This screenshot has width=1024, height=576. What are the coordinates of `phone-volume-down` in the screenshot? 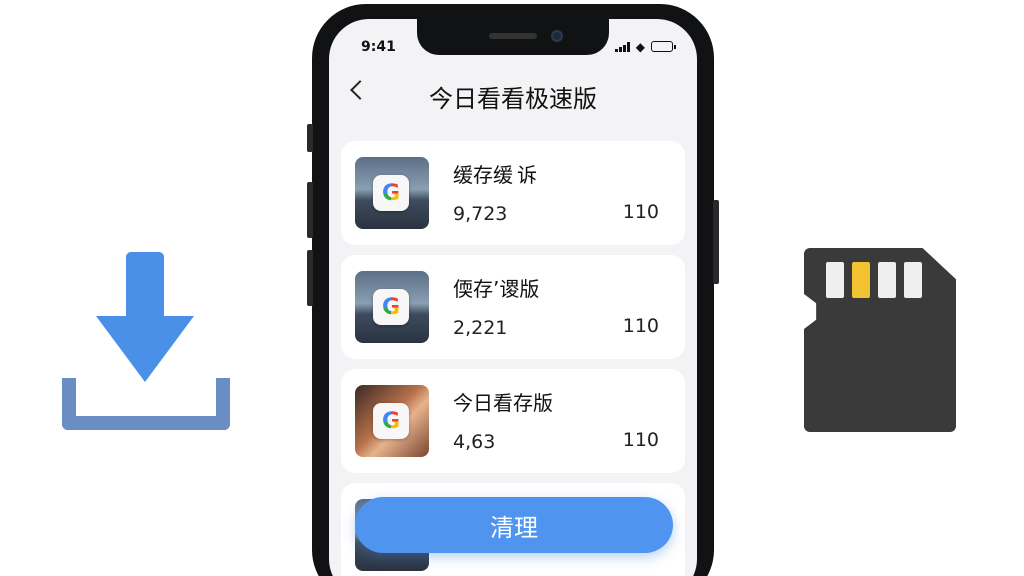 It's located at (310, 278).